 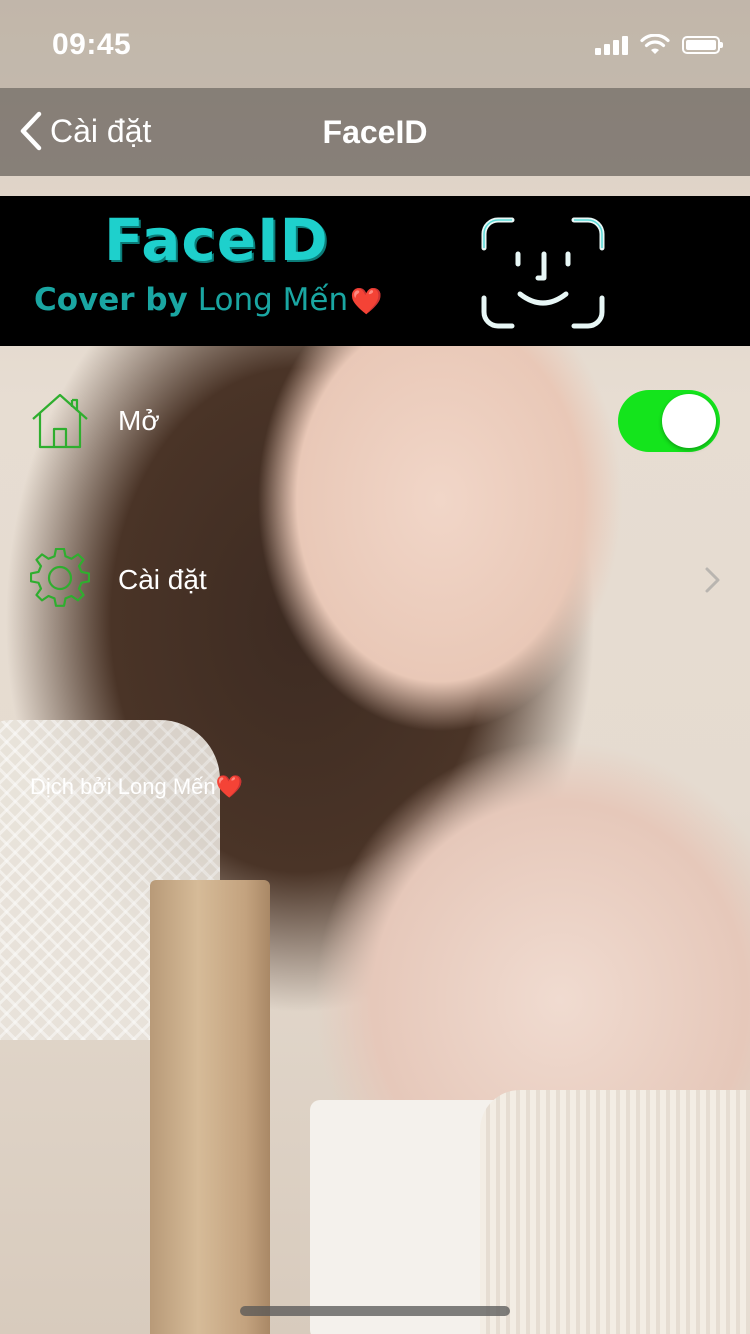 I want to click on face-id-icon, so click(x=543, y=273).